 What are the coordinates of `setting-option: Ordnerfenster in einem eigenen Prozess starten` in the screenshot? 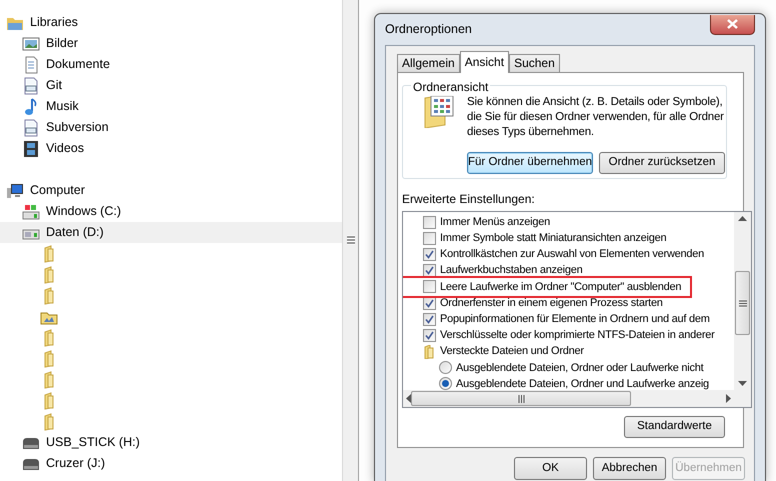 It's located at (533, 303).